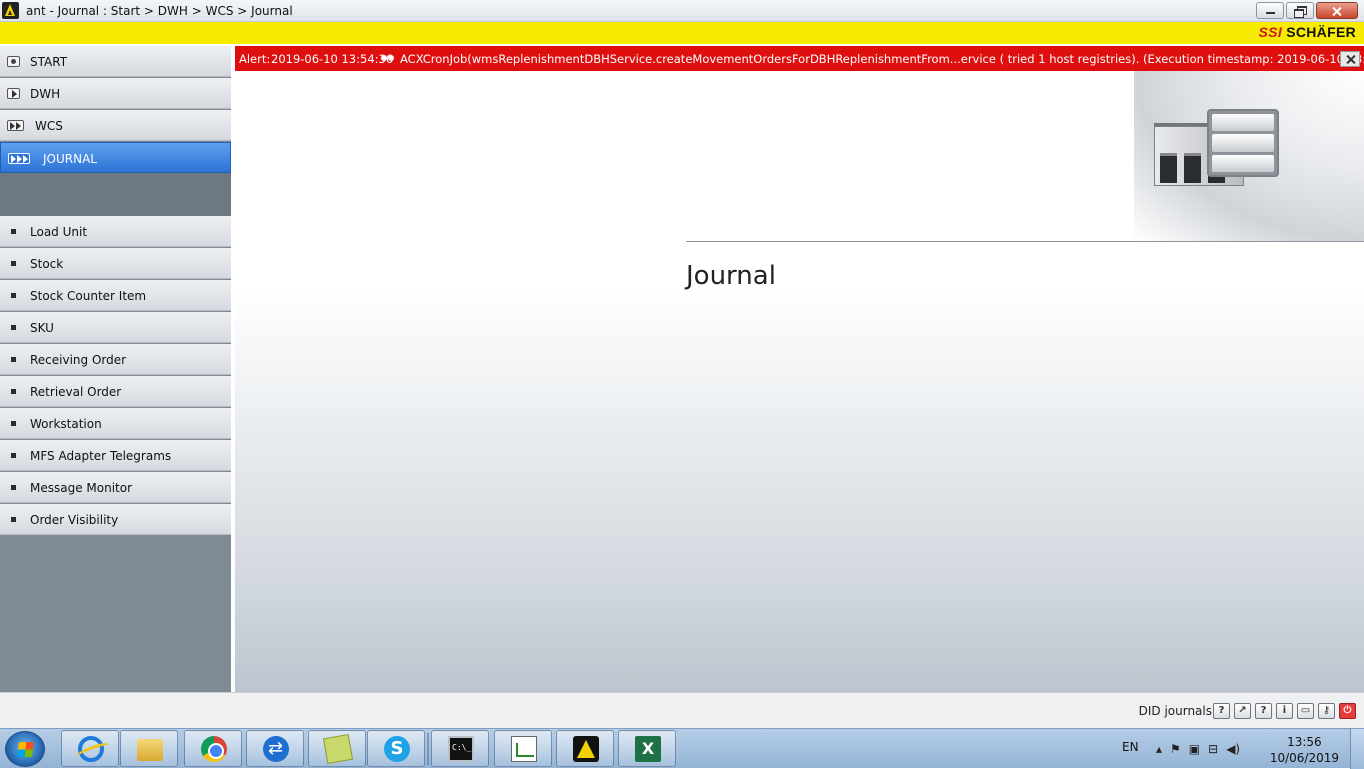 The image size is (1364, 769). I want to click on device-icon: ▣, so click(1194, 749).